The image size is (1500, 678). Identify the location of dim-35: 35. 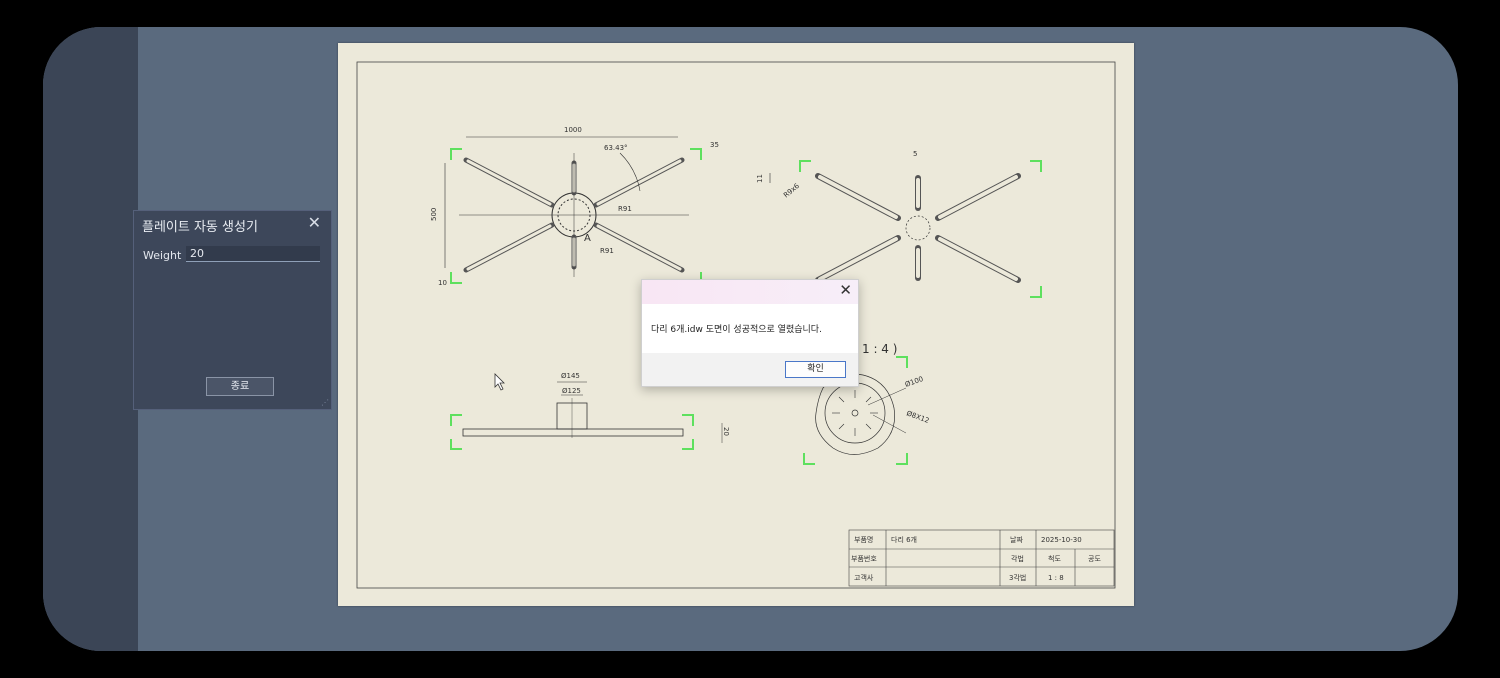
(714, 145).